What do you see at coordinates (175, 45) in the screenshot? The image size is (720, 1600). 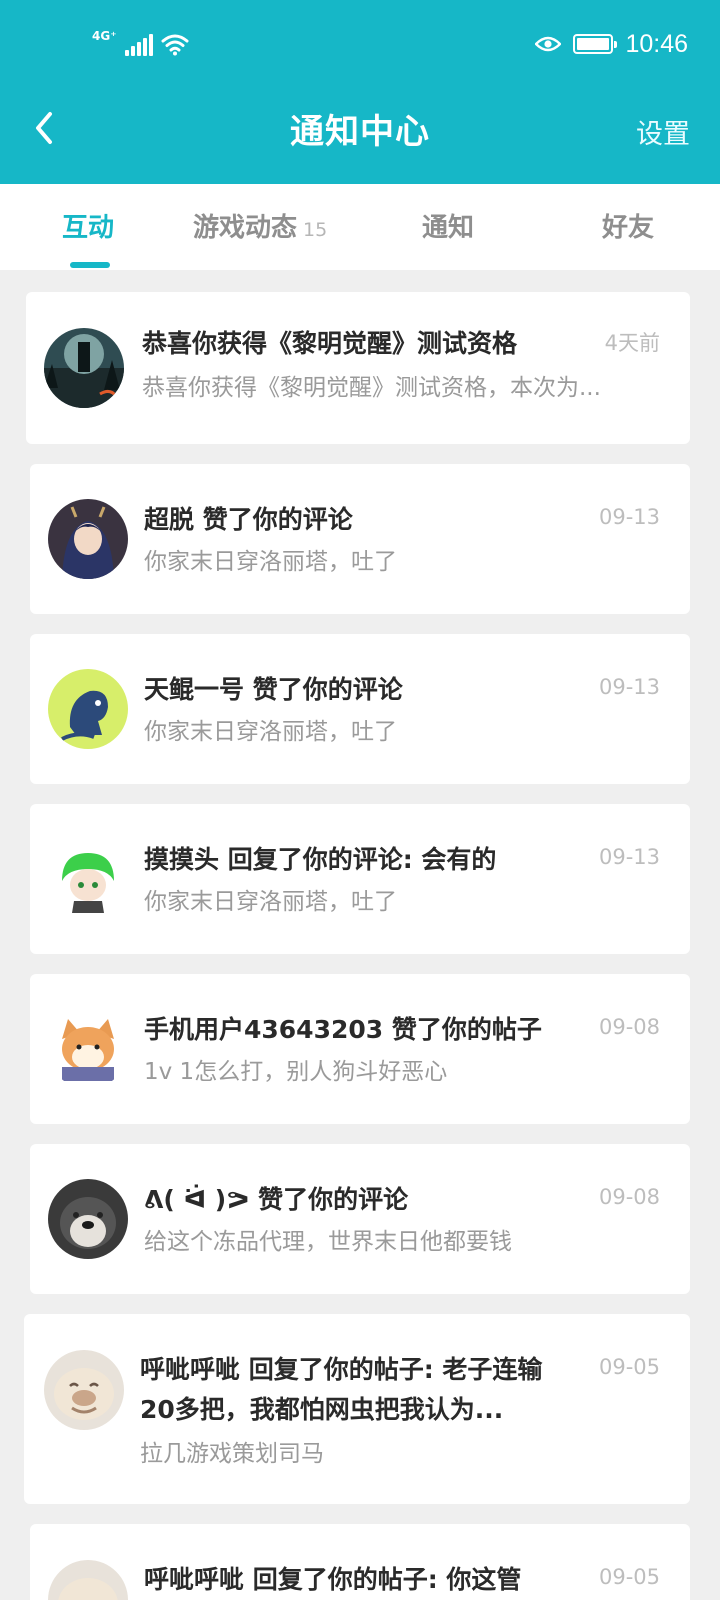 I see `wifi-icon` at bounding box center [175, 45].